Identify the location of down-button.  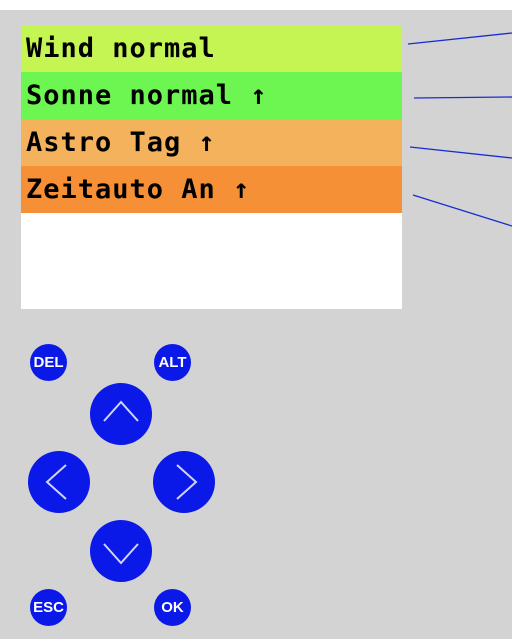
(121, 551).